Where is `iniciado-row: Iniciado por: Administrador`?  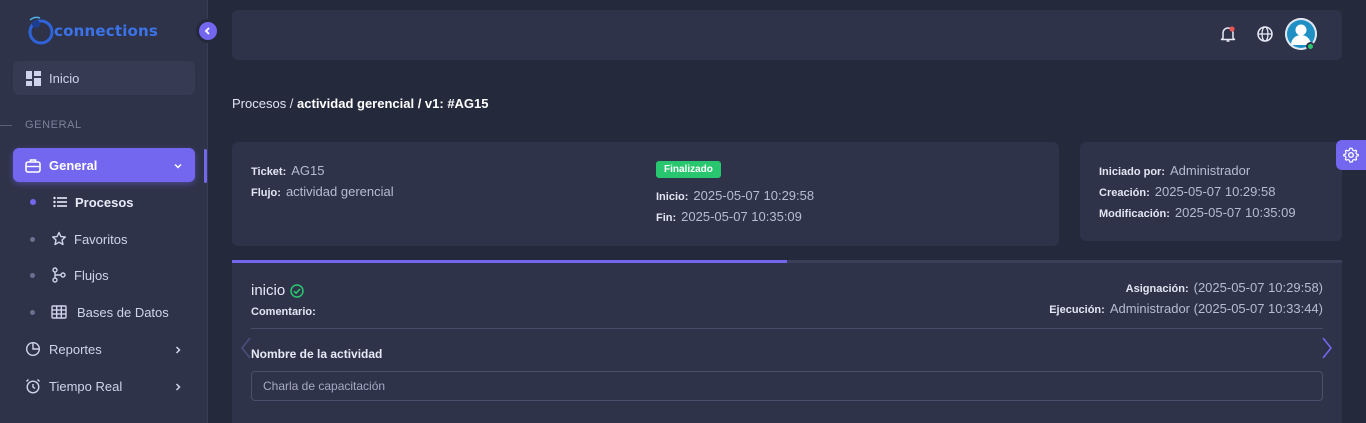
iniciado-row: Iniciado por: Administrador is located at coordinates (1174, 170).